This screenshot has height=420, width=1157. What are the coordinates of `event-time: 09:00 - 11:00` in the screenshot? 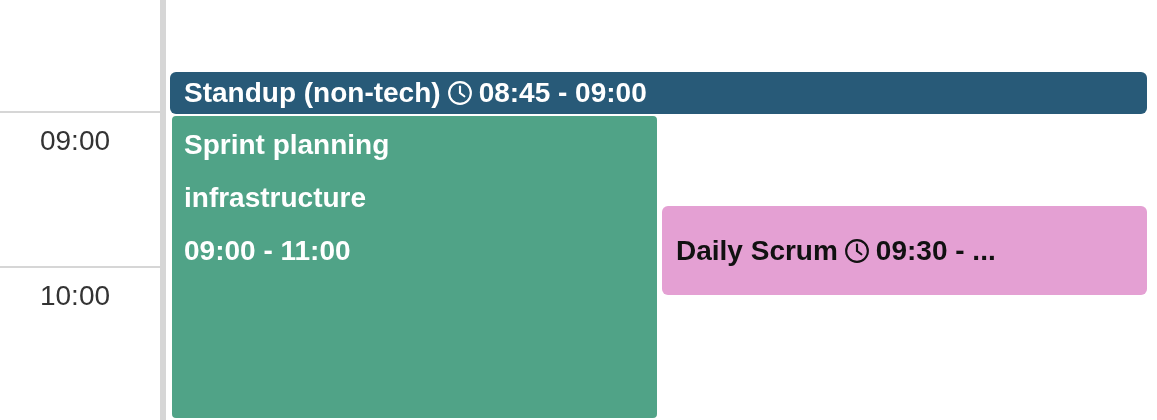 It's located at (267, 251).